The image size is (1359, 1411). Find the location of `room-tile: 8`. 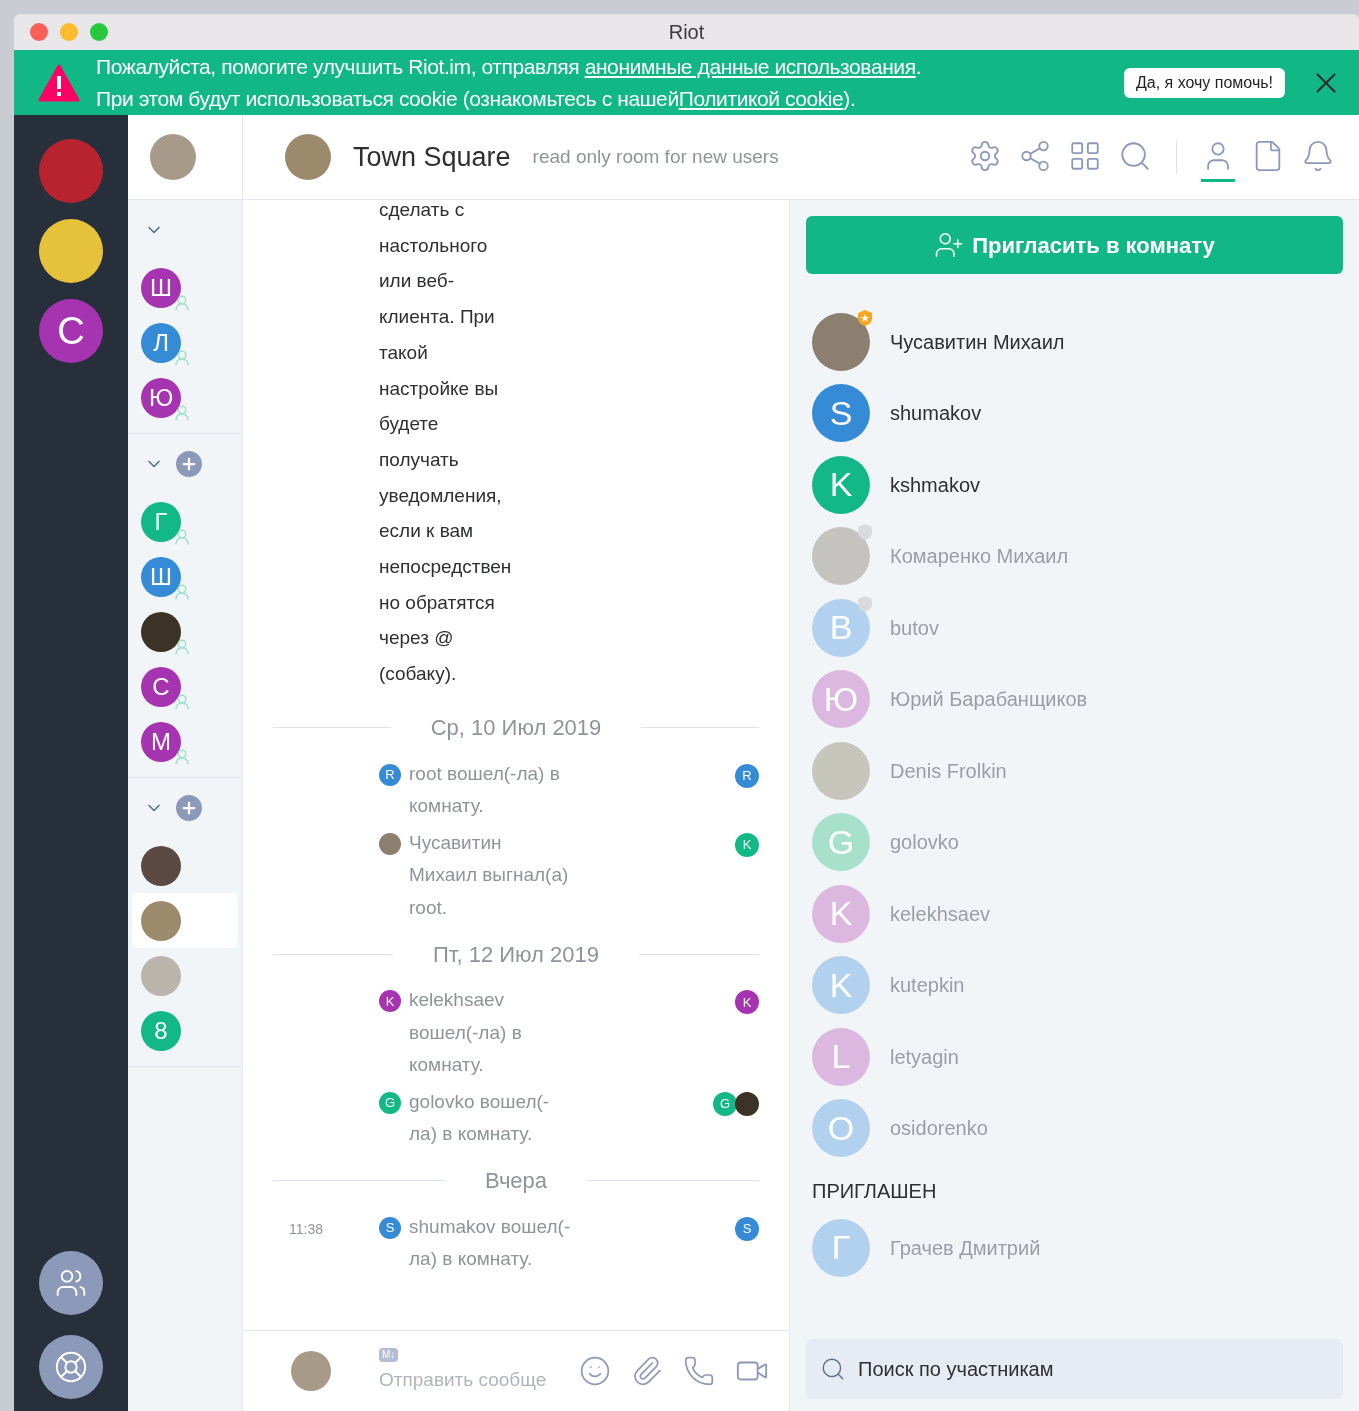

room-tile: 8 is located at coordinates (185, 1030).